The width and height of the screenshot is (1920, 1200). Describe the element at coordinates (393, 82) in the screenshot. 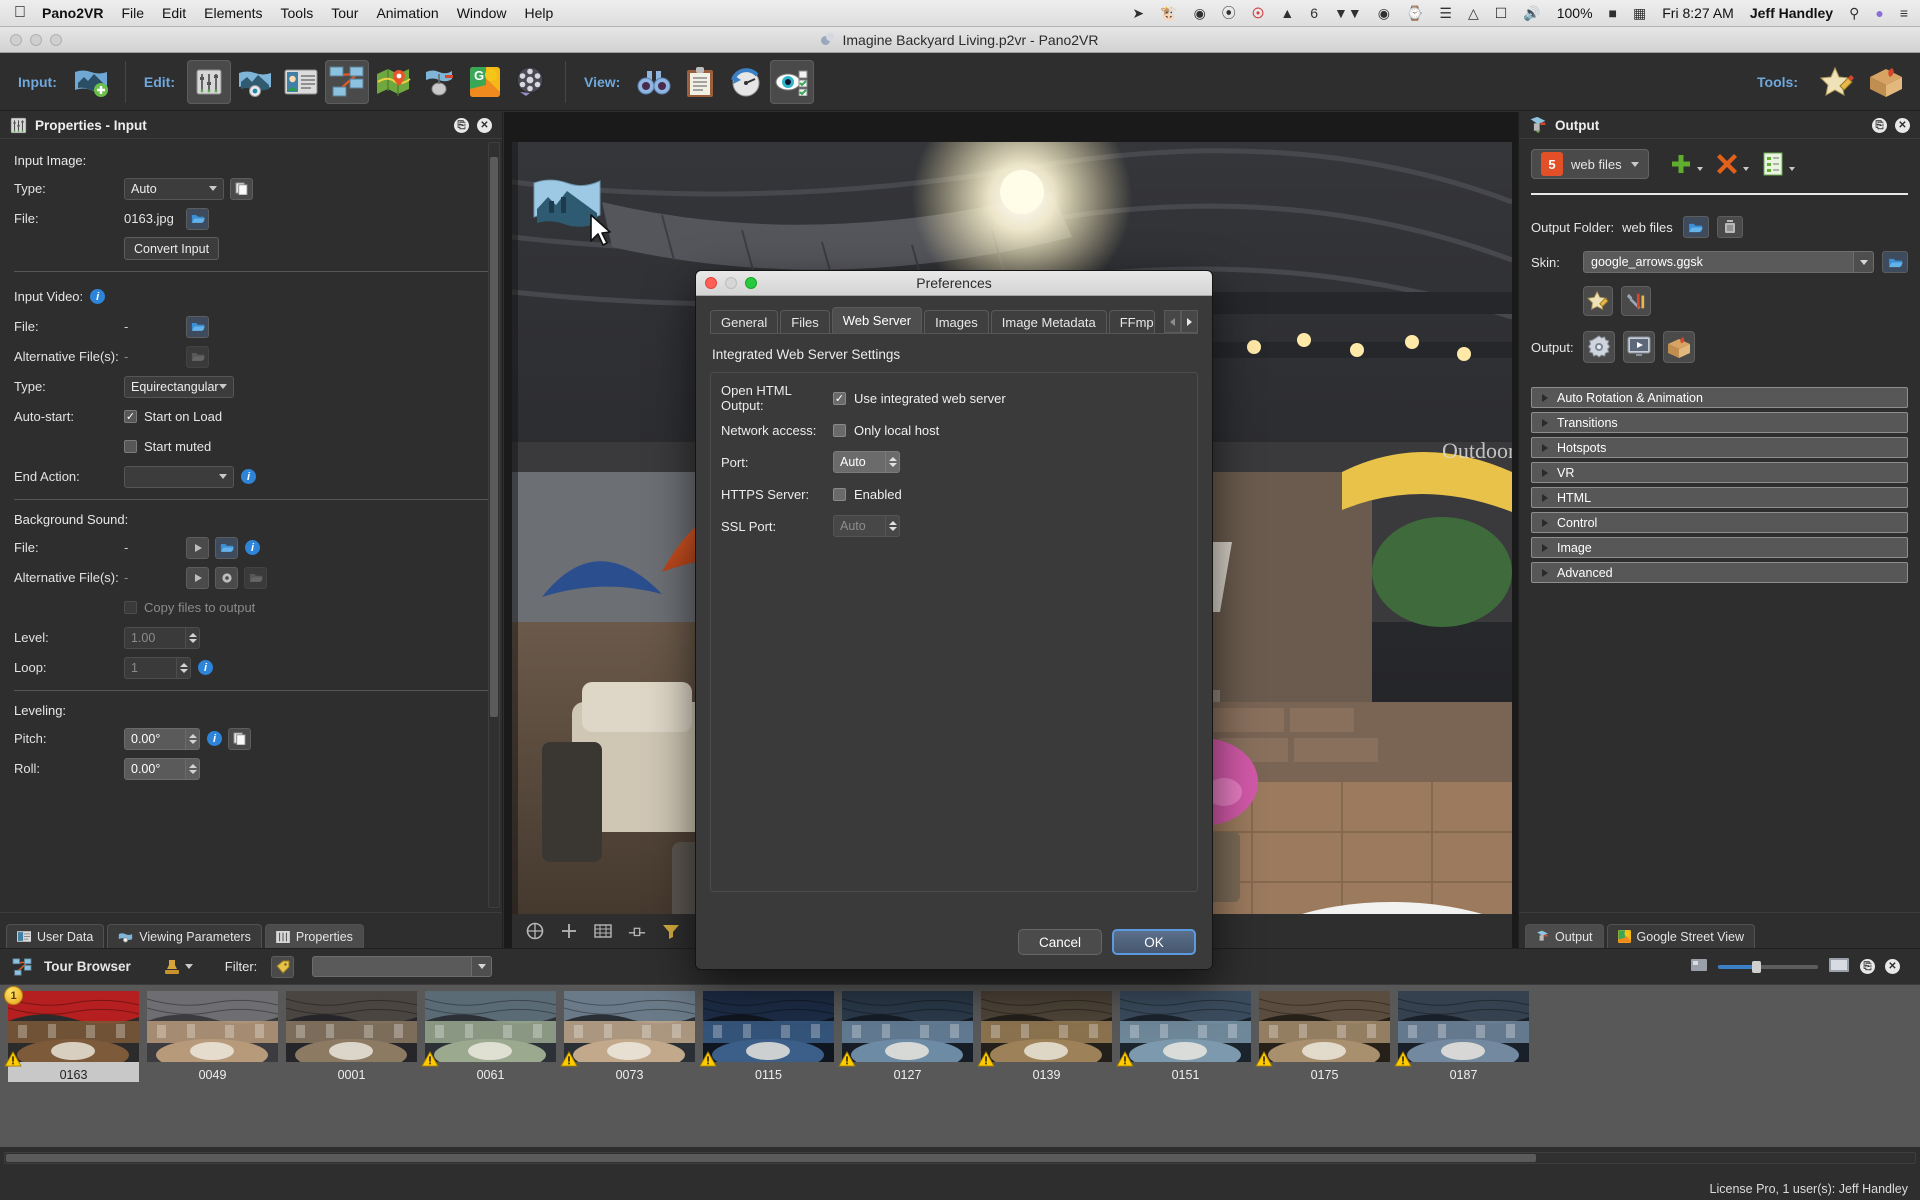

I see `map-editor-icon` at that location.